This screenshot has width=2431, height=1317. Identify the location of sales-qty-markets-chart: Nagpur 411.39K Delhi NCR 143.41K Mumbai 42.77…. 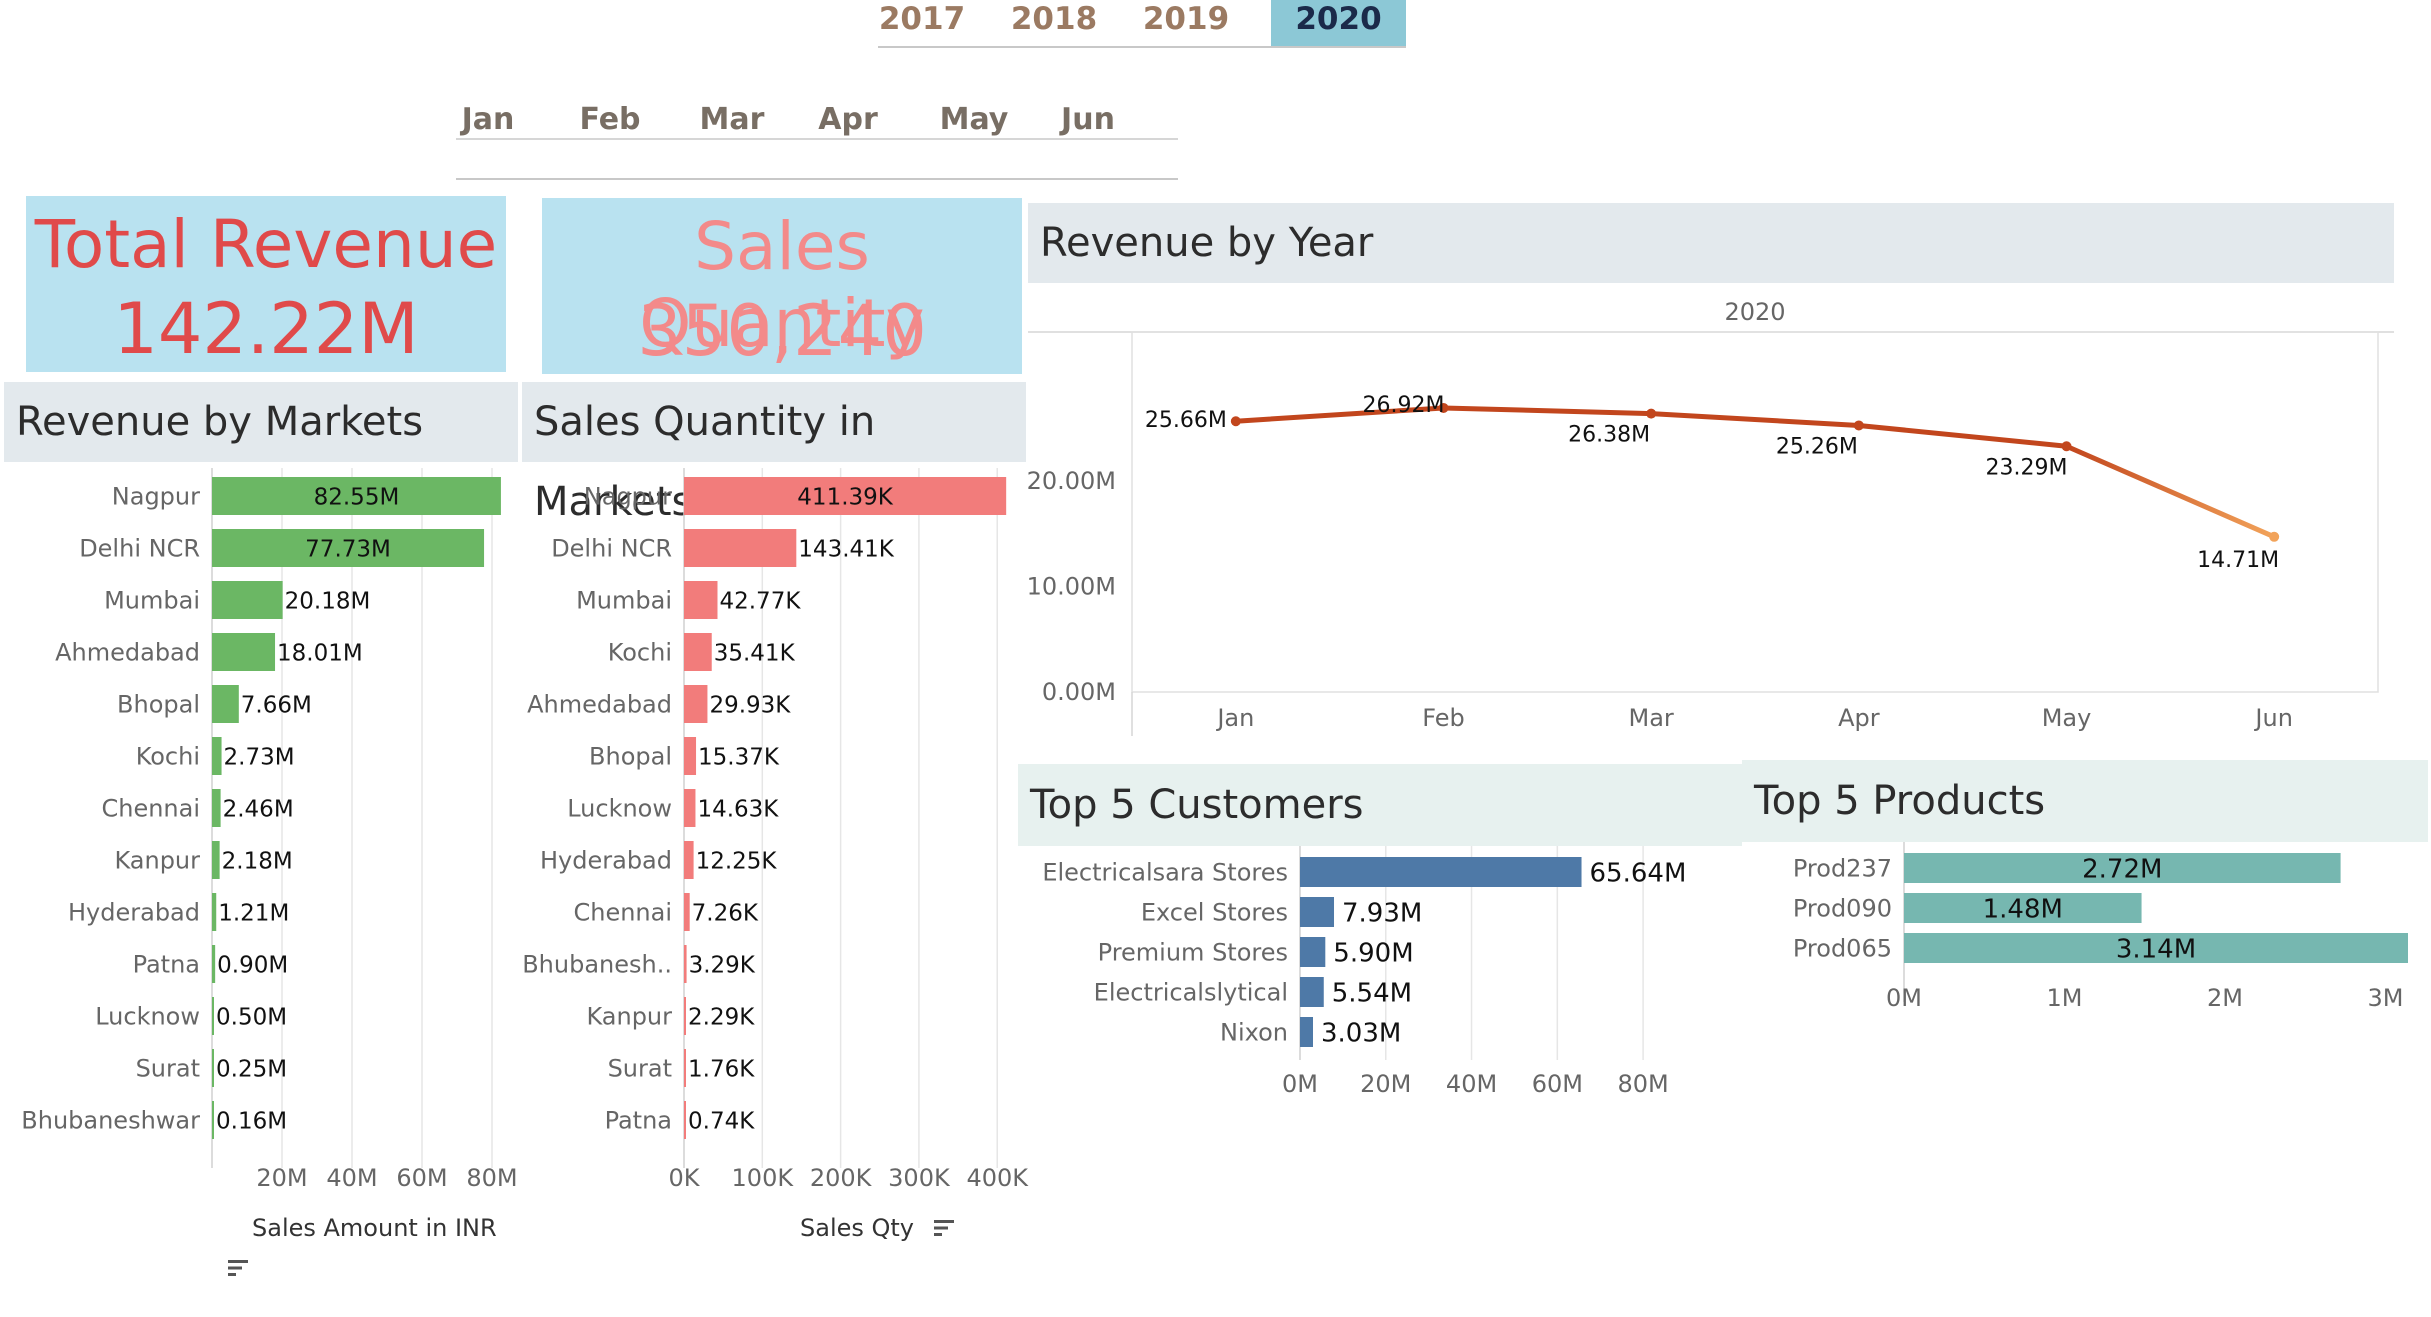
(775, 828).